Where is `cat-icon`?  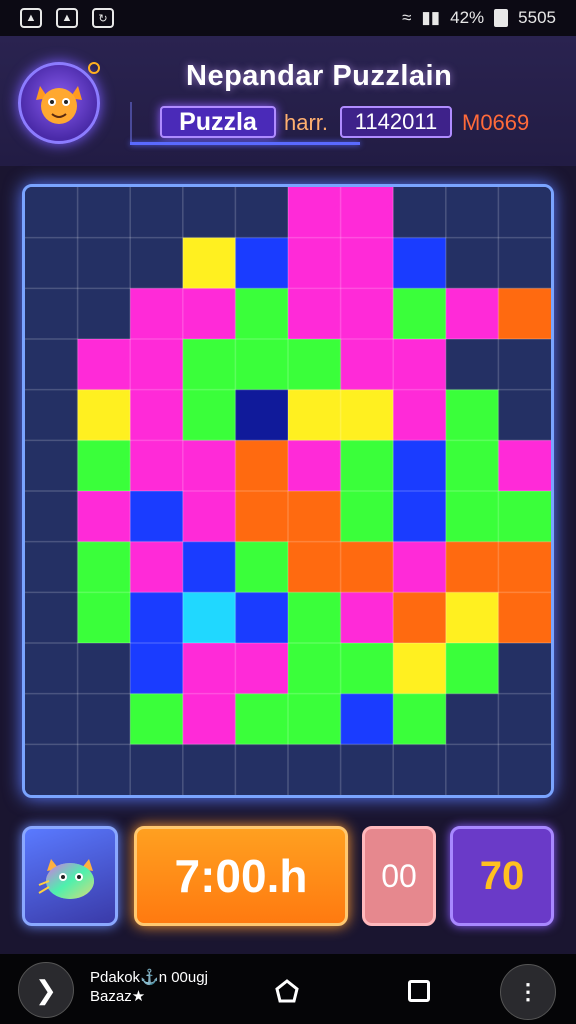 cat-icon is located at coordinates (59, 105).